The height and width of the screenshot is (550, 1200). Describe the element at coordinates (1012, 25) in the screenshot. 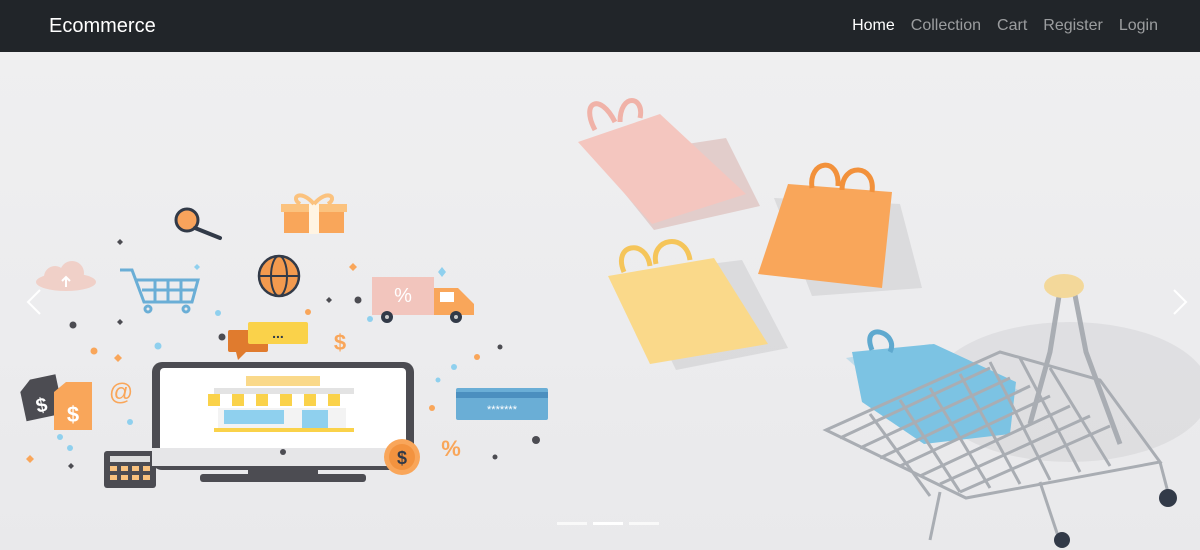

I see `nav-link-cart: Cart` at that location.